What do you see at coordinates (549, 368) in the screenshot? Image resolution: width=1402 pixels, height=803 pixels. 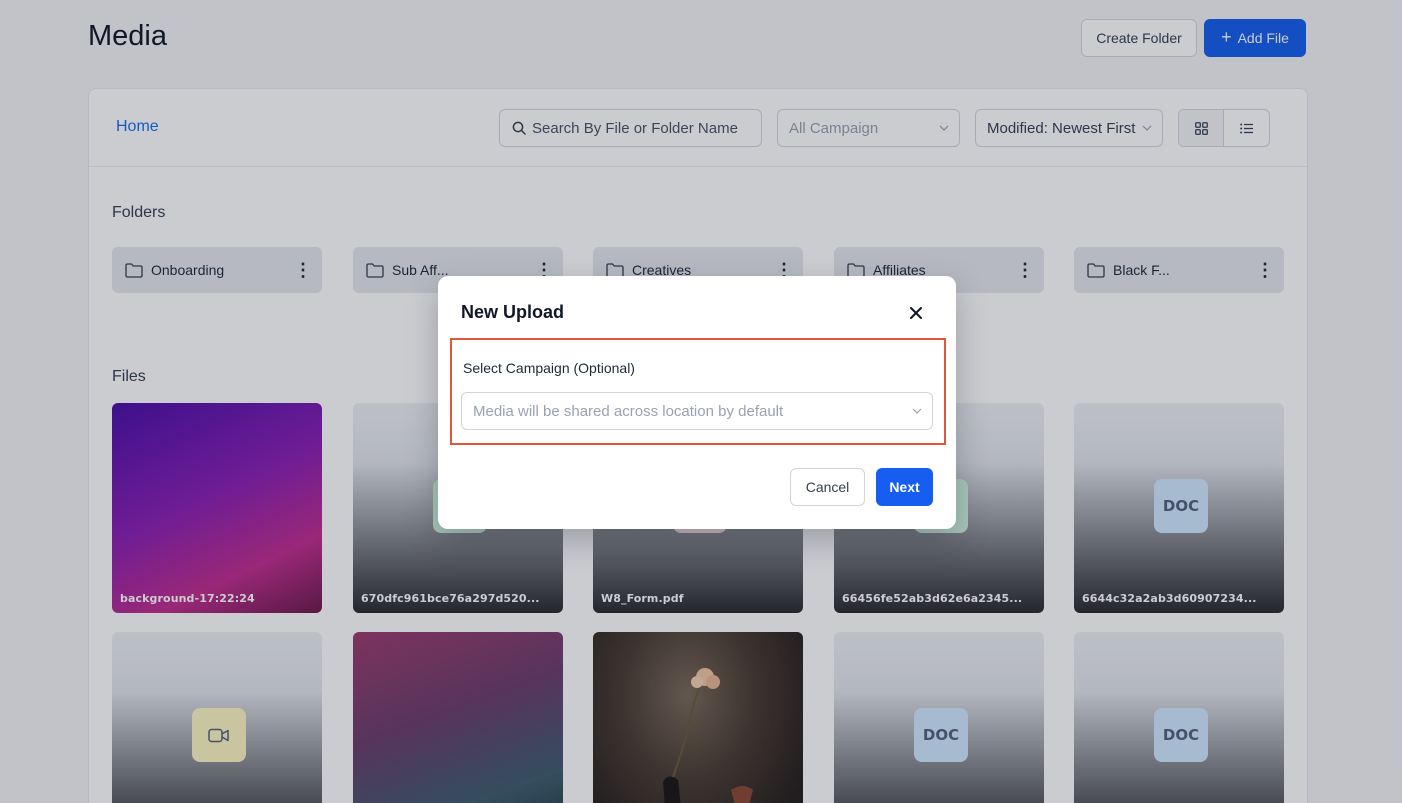 I see `campaign-field-label: Select Campaign (Optional)` at bounding box center [549, 368].